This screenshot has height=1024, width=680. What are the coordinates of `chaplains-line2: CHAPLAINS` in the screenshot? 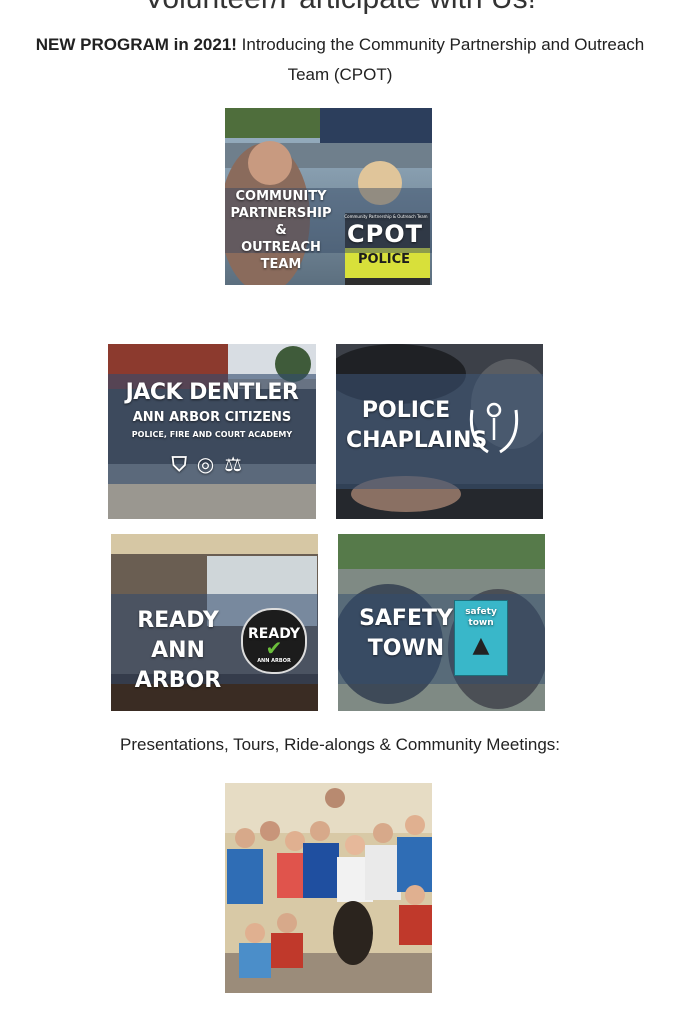 It's located at (417, 440).